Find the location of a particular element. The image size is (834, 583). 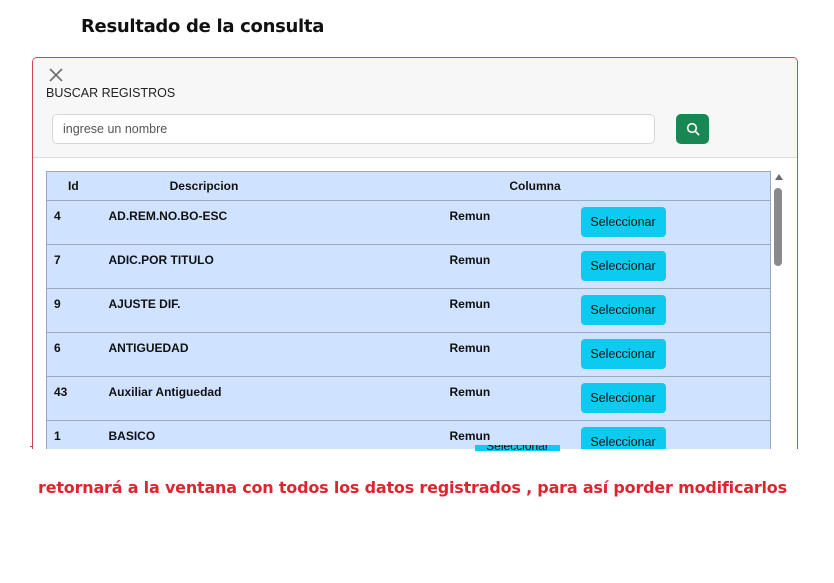

cell-id: 6 is located at coordinates (57, 348).